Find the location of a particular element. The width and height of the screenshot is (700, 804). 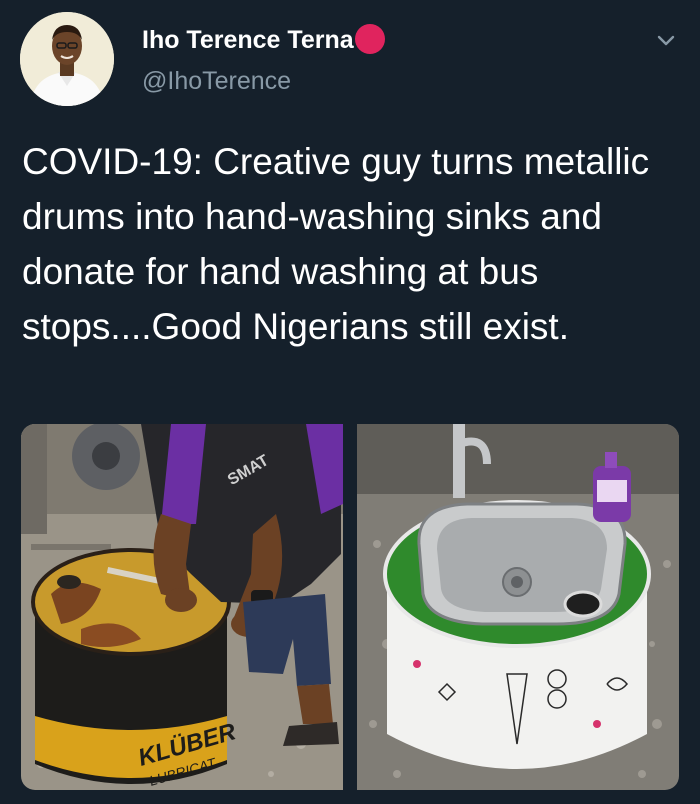

tweet-header: Iho Terence Terna @IhoTerence is located at coordinates (350, 60).